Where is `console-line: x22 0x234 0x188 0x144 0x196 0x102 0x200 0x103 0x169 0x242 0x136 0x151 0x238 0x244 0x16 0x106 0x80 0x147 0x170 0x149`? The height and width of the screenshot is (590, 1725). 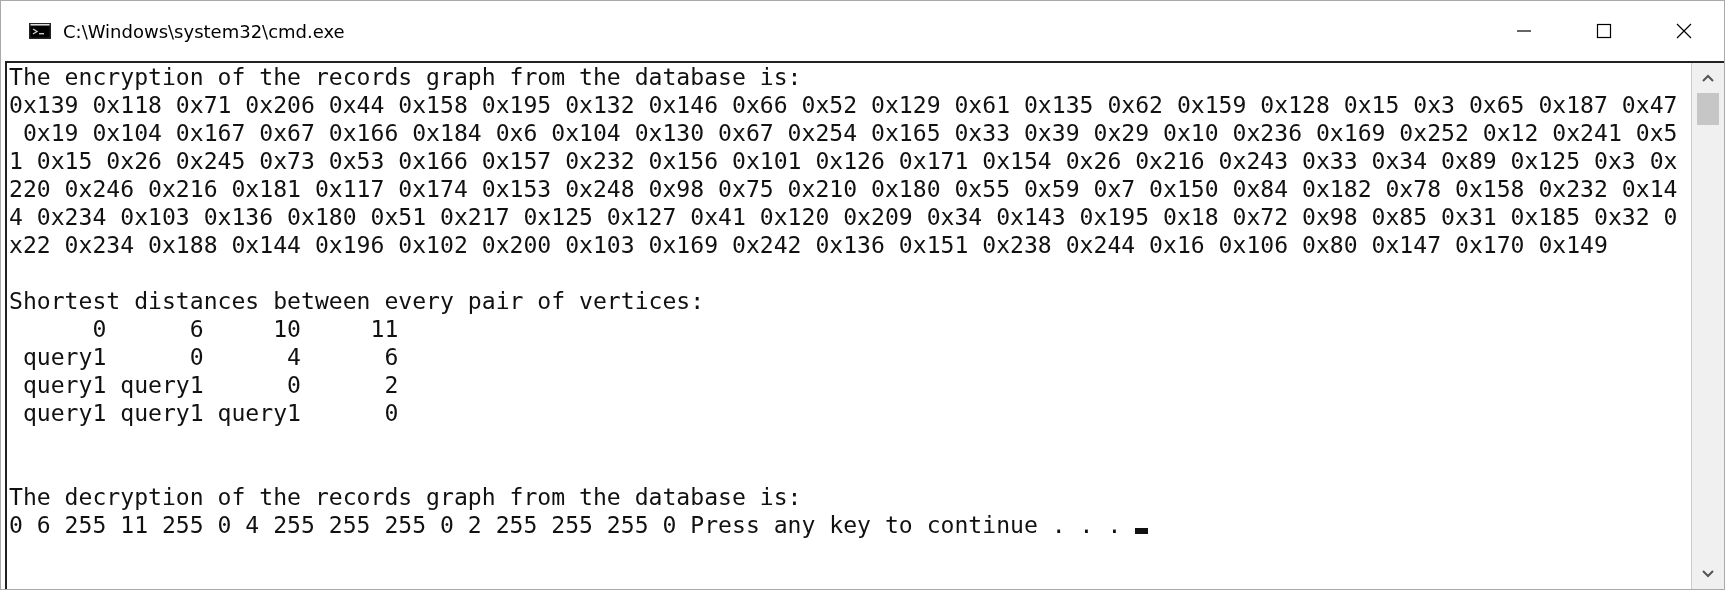
console-line: x22 0x234 0x188 0x144 0x196 0x102 0x200 0x103 0x169 0x242 0x136 0x151 0x238 0x244 0x16 0x106 0x80 0x147 0x170 0x149 is located at coordinates (809, 245).